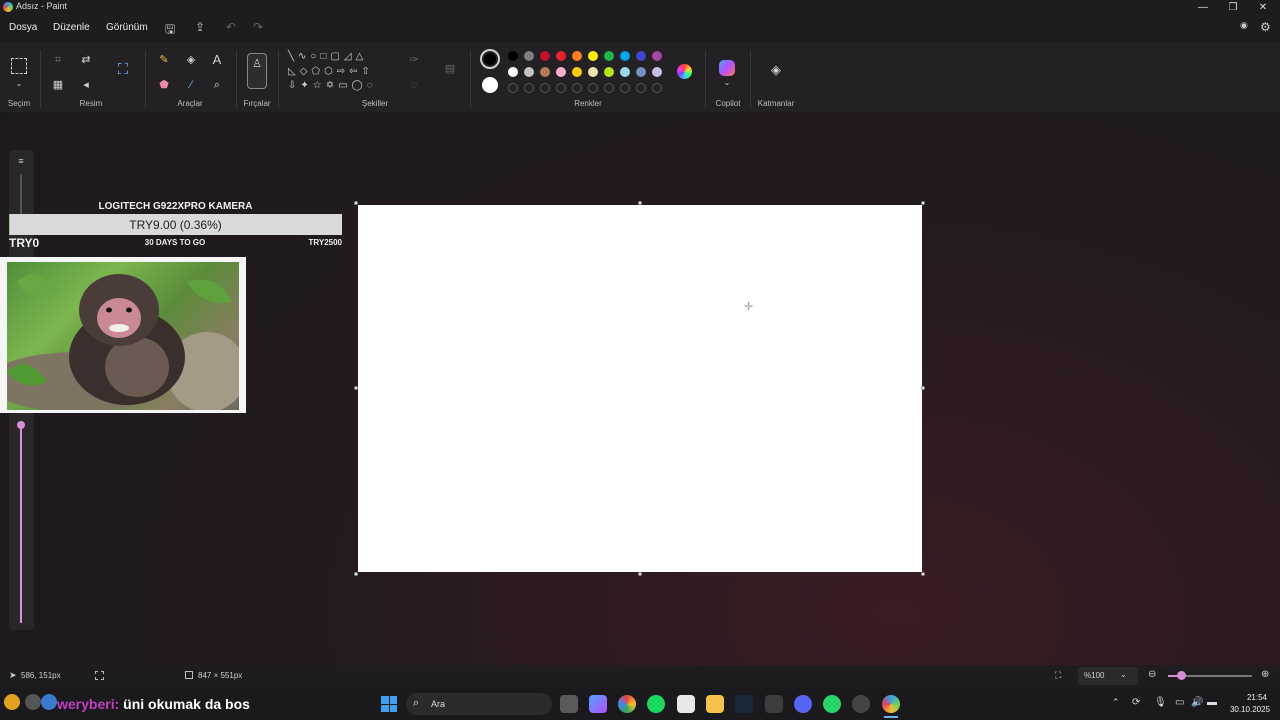  Describe the element at coordinates (744, 704) in the screenshot. I see `steam-icon` at that location.